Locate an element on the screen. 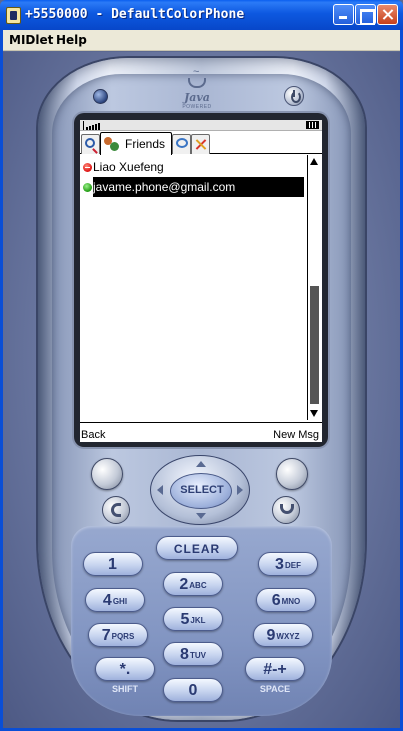  key-6: 6MNO is located at coordinates (286, 600).